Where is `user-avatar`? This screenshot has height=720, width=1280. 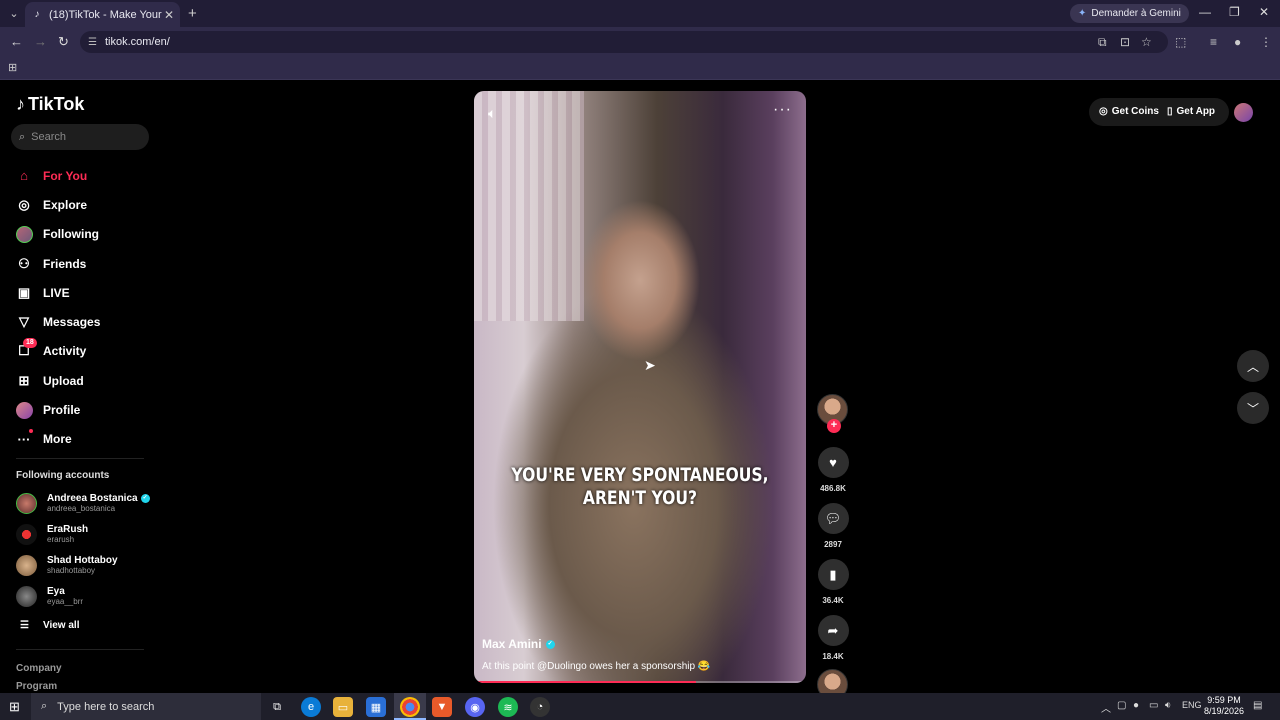 user-avatar is located at coordinates (1243, 112).